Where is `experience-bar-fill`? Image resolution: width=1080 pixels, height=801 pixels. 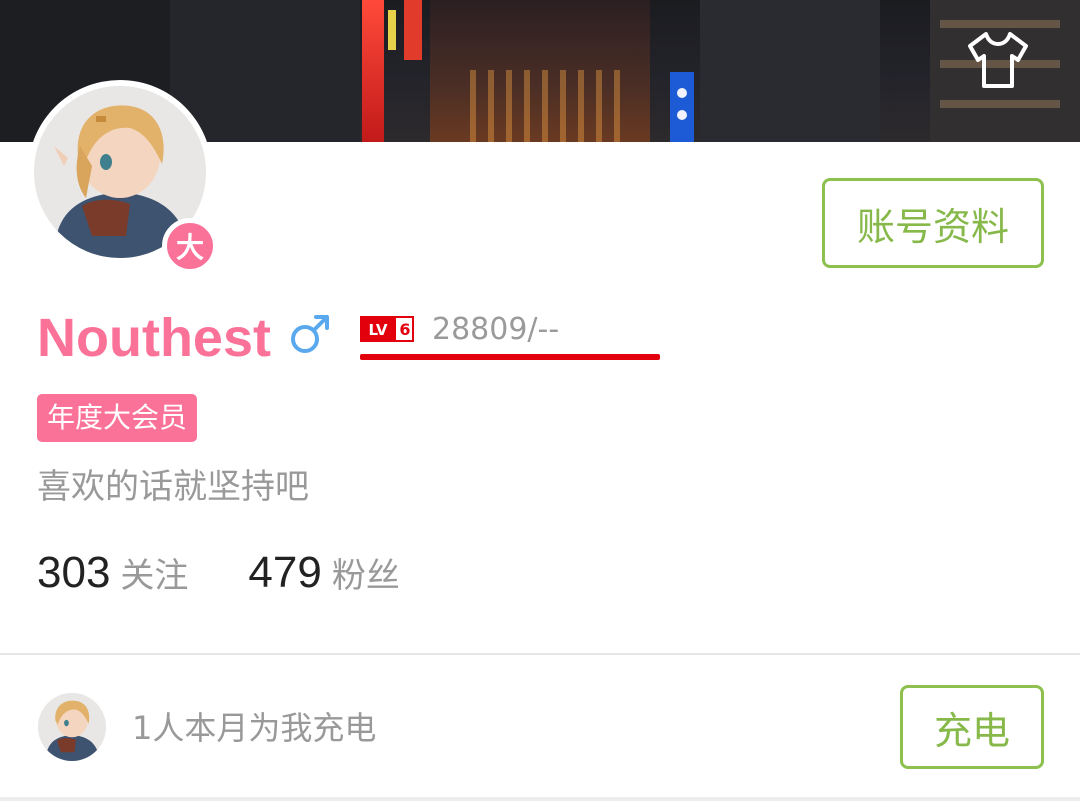 experience-bar-fill is located at coordinates (510, 357).